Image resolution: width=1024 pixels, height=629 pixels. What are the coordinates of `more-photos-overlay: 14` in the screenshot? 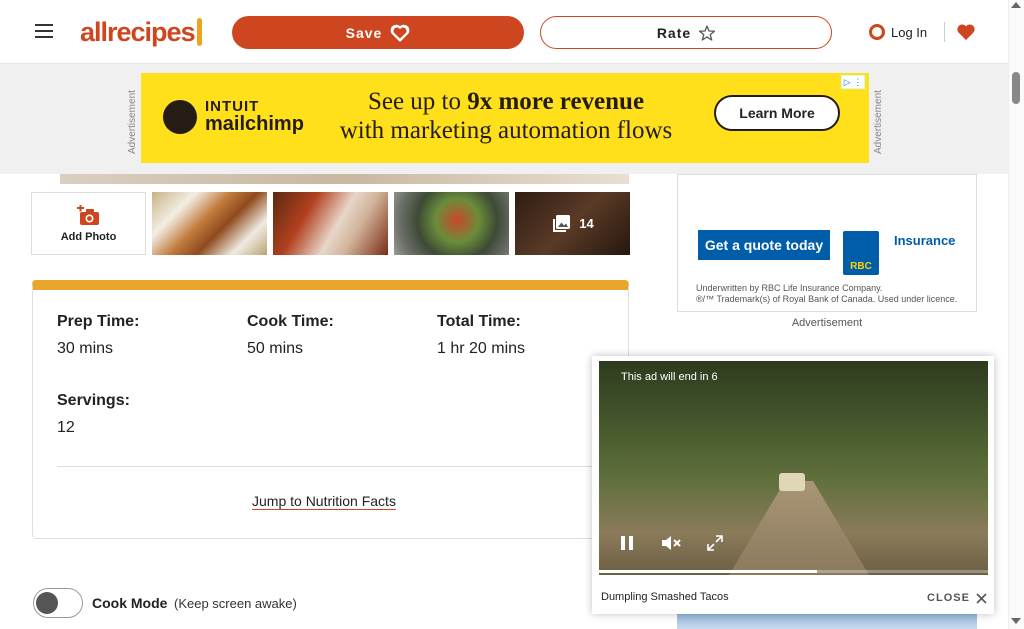 It's located at (572, 223).